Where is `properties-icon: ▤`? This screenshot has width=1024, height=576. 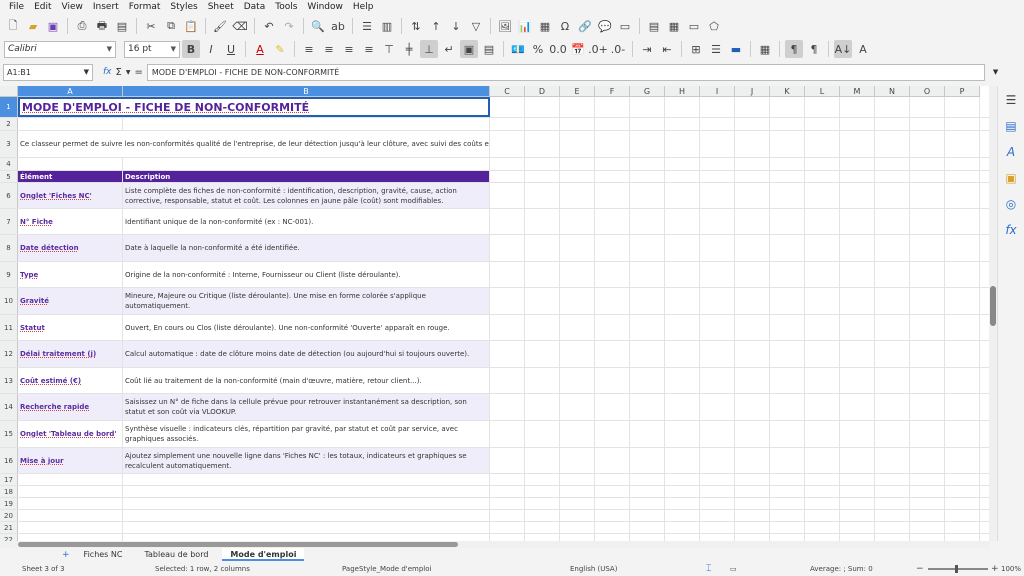
properties-icon: ▤ is located at coordinates (1011, 126).